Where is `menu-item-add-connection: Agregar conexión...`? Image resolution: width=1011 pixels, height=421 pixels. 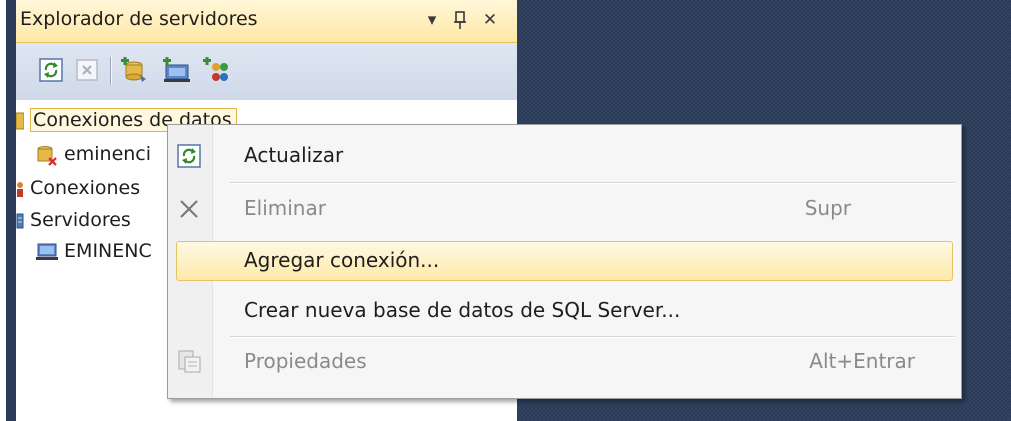 menu-item-add-connection: Agregar conexión... is located at coordinates (564, 261).